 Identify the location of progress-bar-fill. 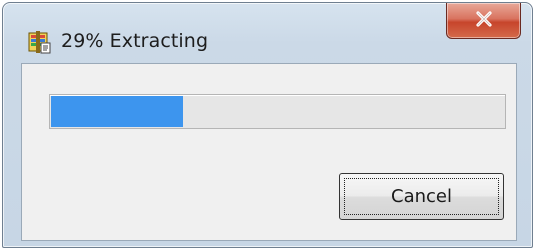
(117, 111).